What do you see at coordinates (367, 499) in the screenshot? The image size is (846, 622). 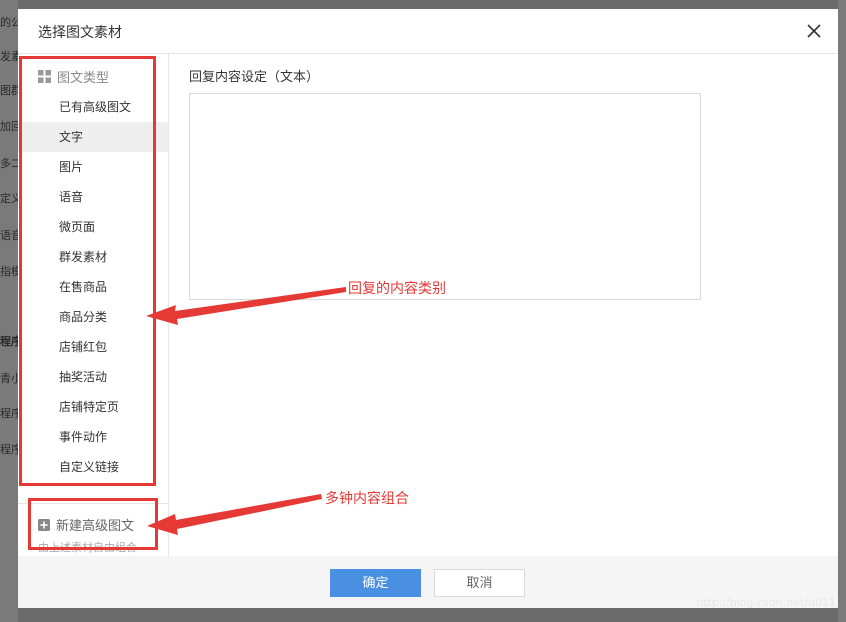 I see `annotation-combo: 多钟内容组合` at bounding box center [367, 499].